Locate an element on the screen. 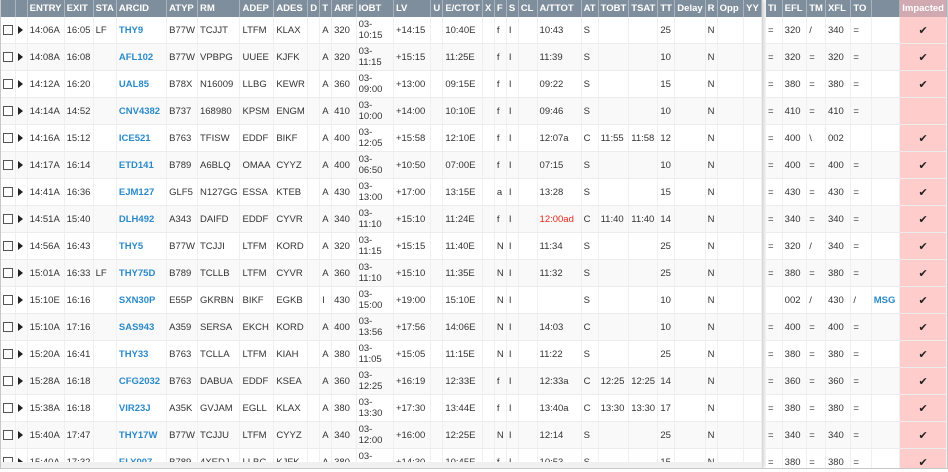 The width and height of the screenshot is (948, 472). column-header-lv: LV is located at coordinates (412, 8).